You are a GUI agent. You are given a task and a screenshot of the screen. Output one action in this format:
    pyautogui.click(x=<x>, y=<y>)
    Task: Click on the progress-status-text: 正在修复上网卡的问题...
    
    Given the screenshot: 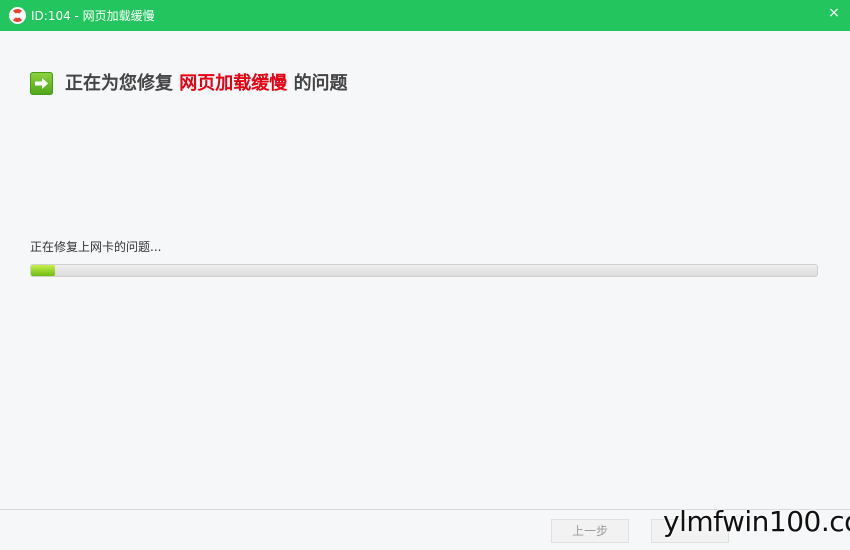 What is the action you would take?
    pyautogui.click(x=96, y=247)
    